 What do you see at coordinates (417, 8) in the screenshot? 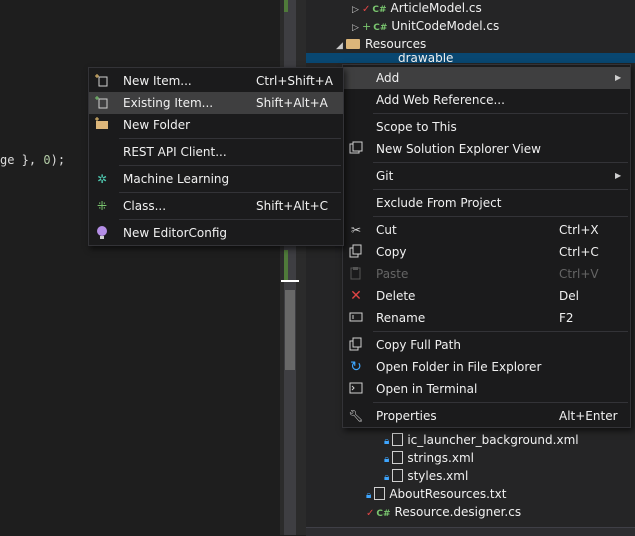
I see `tree-item-article-model: ▷ ✓ C# ArticleModel.cs` at bounding box center [417, 8].